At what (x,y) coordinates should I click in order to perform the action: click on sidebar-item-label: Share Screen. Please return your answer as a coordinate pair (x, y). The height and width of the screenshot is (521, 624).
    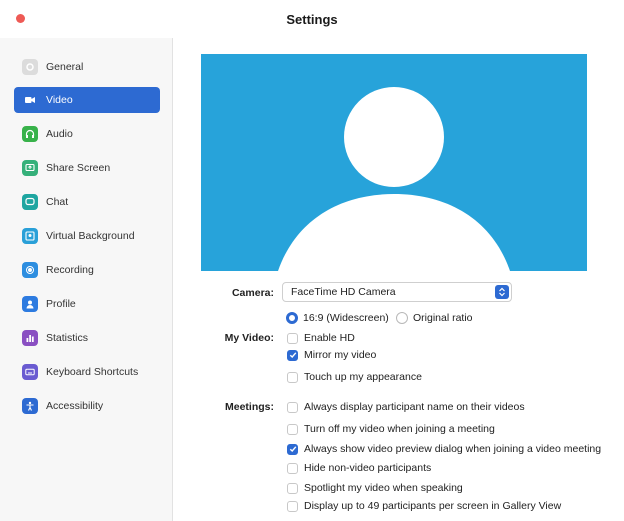
    Looking at the image, I should click on (78, 168).